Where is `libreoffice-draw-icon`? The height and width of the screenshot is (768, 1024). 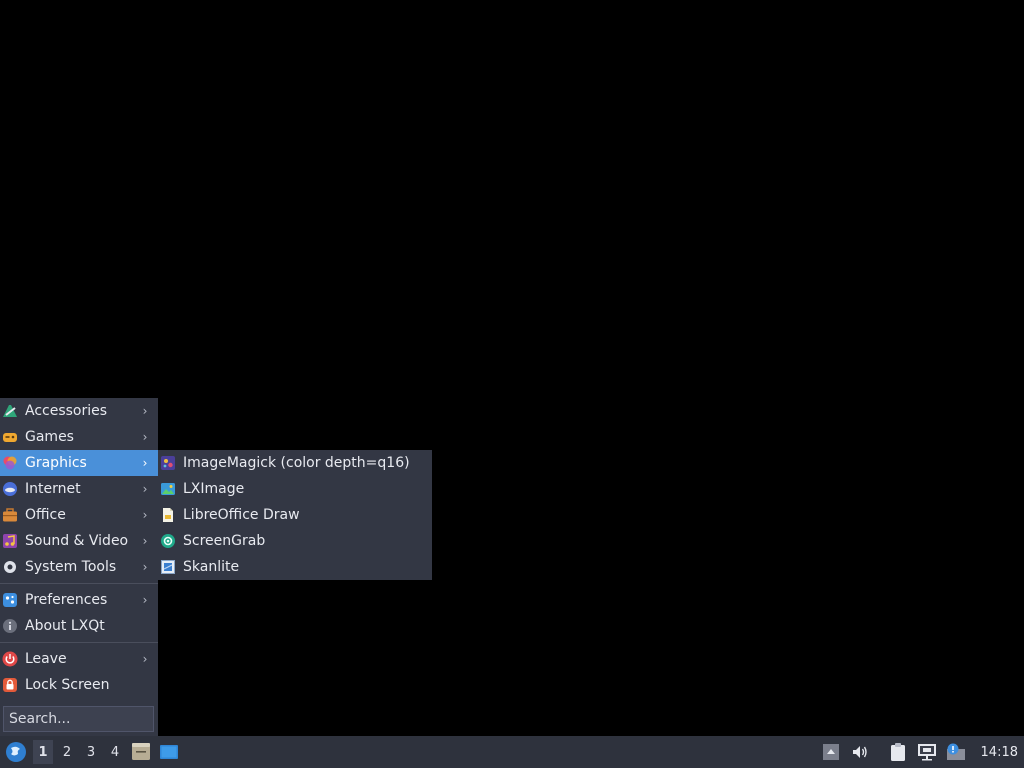 libreoffice-draw-icon is located at coordinates (168, 515).